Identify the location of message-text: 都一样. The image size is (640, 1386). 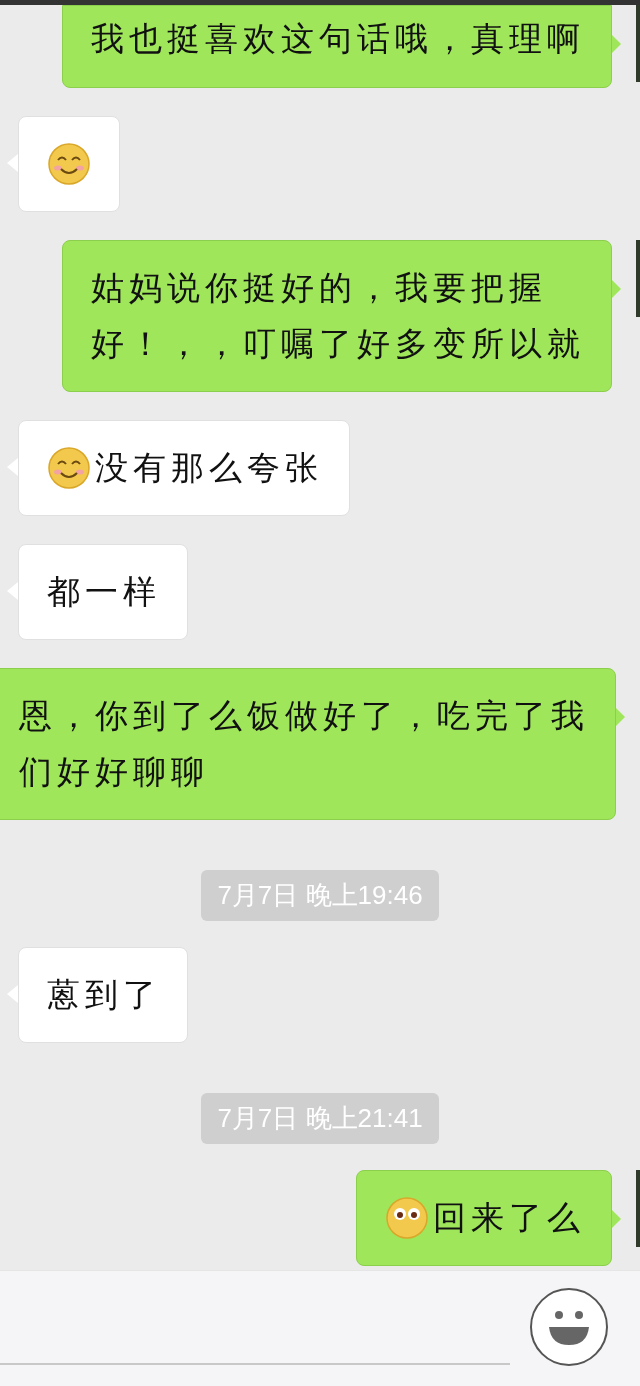
(104, 592).